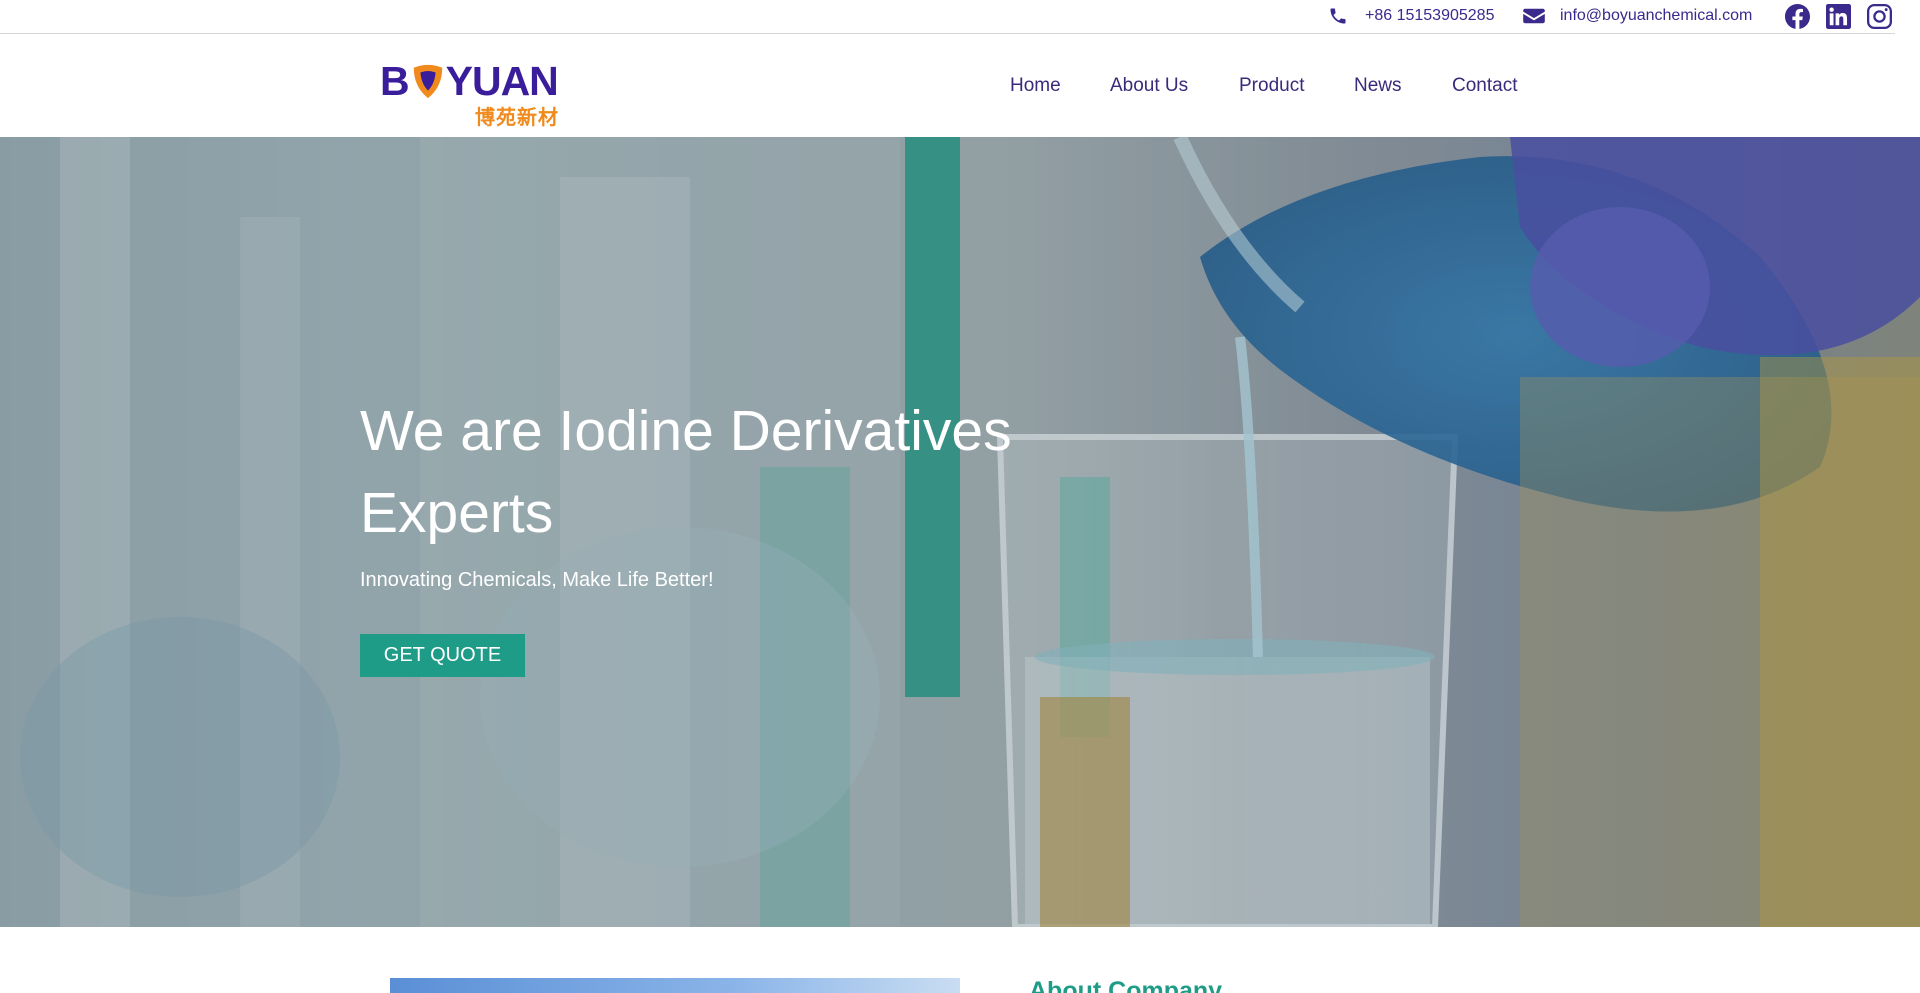 This screenshot has width=1920, height=993. What do you see at coordinates (502, 80) in the screenshot?
I see `logo-letters-yuan: YUAN` at bounding box center [502, 80].